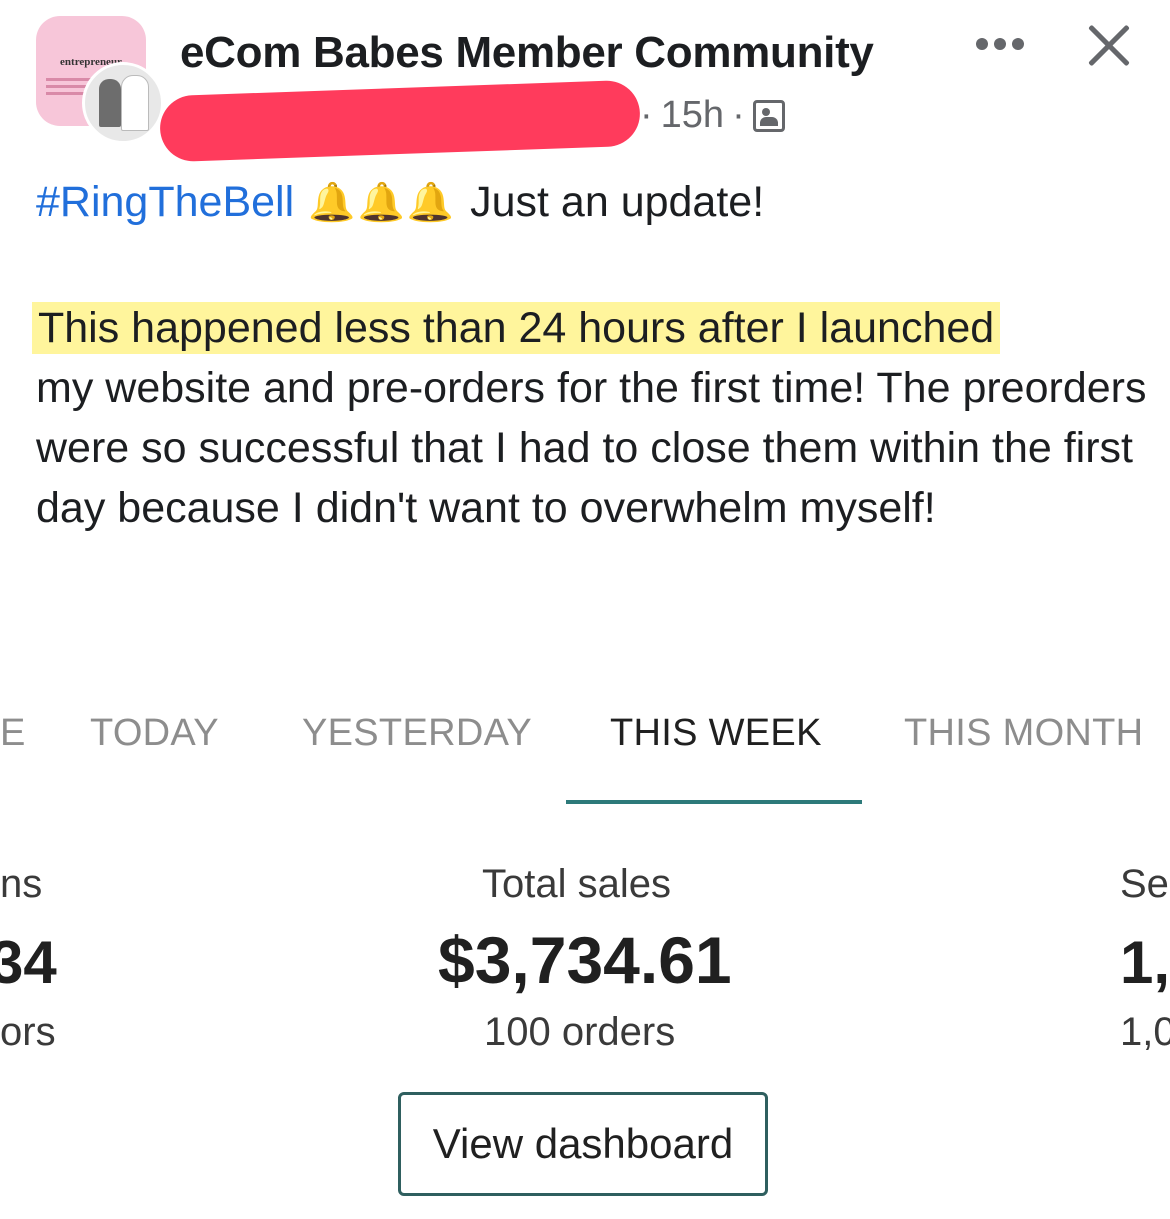 This screenshot has height=1219, width=1170. Describe the element at coordinates (417, 733) in the screenshot. I see `tab-yesterday: YESTERDAY` at that location.